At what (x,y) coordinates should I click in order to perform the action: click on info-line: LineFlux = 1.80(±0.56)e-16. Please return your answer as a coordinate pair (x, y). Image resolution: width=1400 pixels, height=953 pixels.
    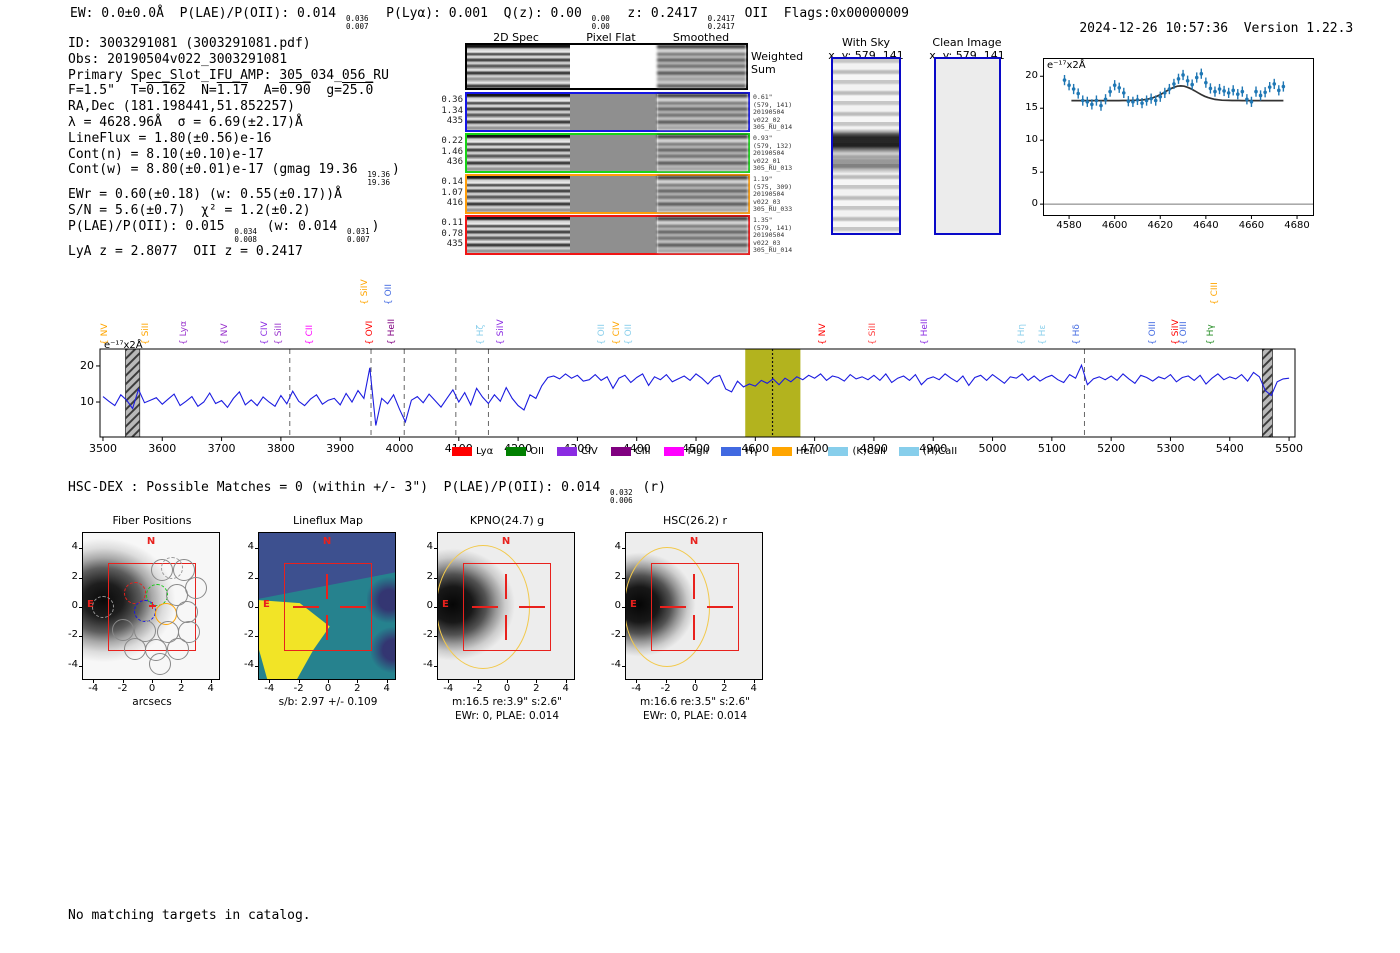
    Looking at the image, I should click on (170, 138).